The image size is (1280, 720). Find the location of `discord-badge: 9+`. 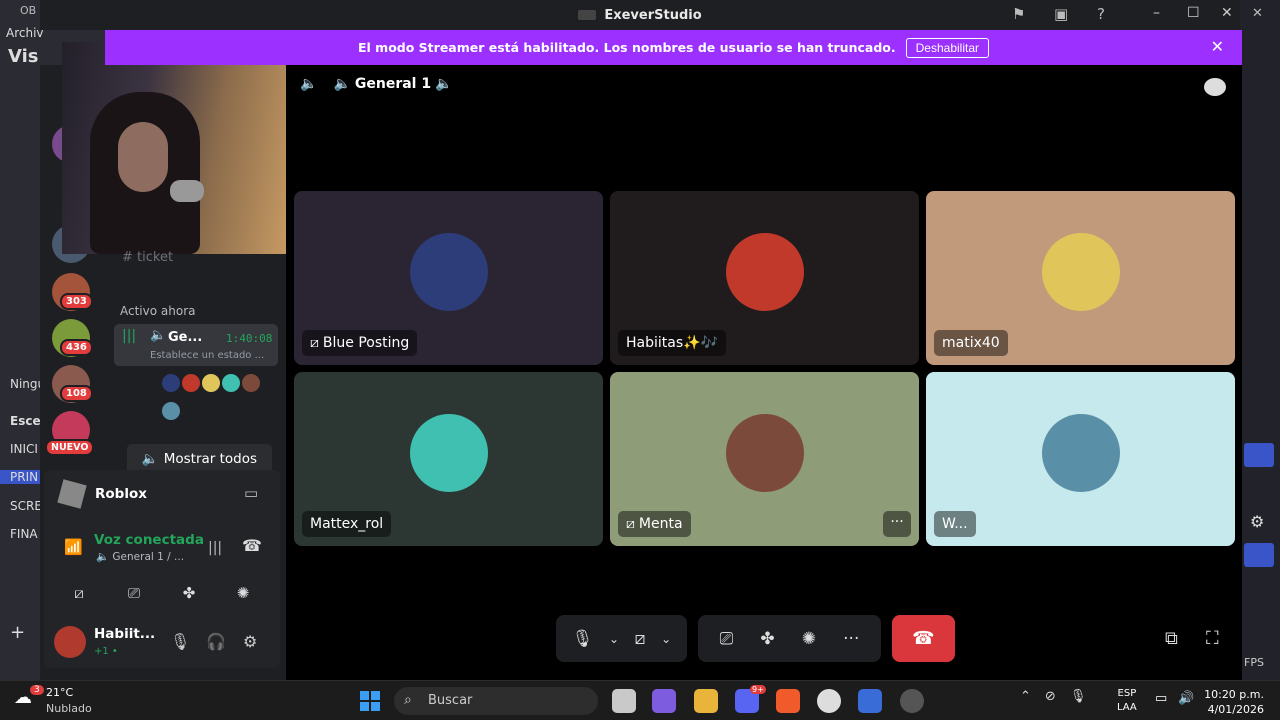

discord-badge: 9+ is located at coordinates (758, 689).